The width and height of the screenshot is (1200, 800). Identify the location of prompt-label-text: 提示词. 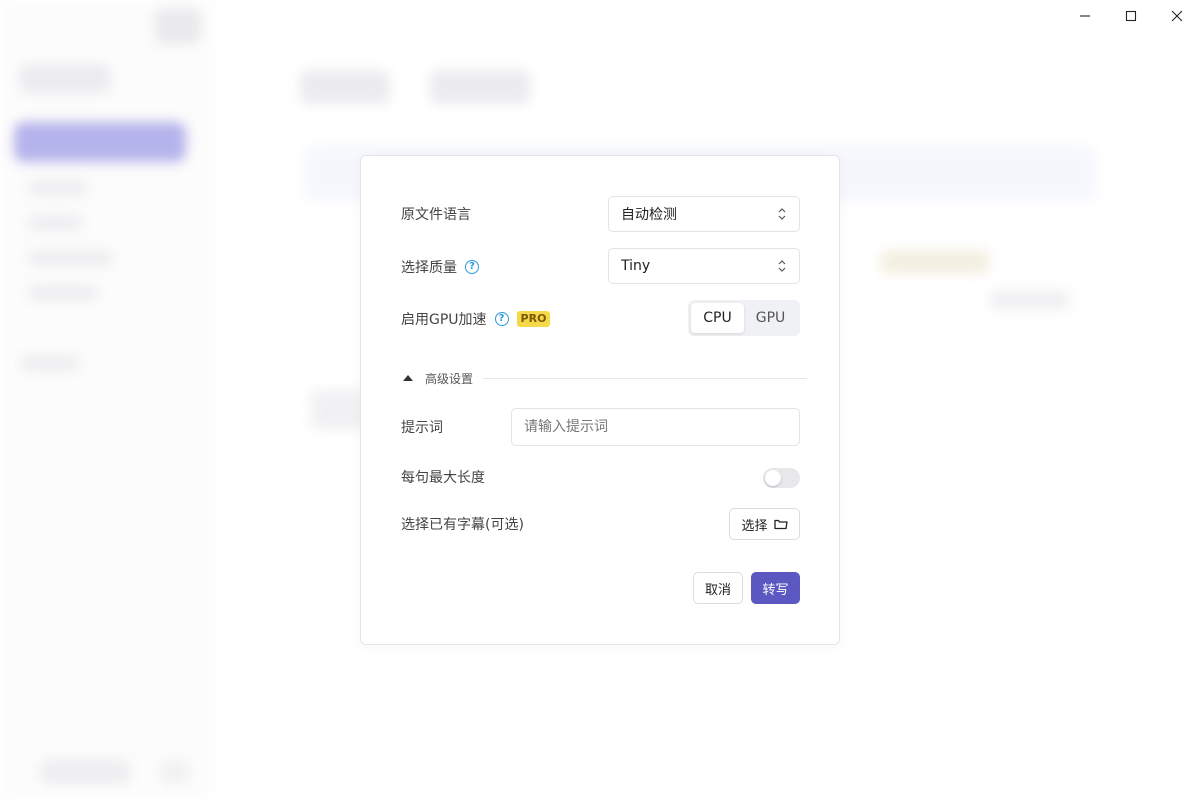
(422, 428).